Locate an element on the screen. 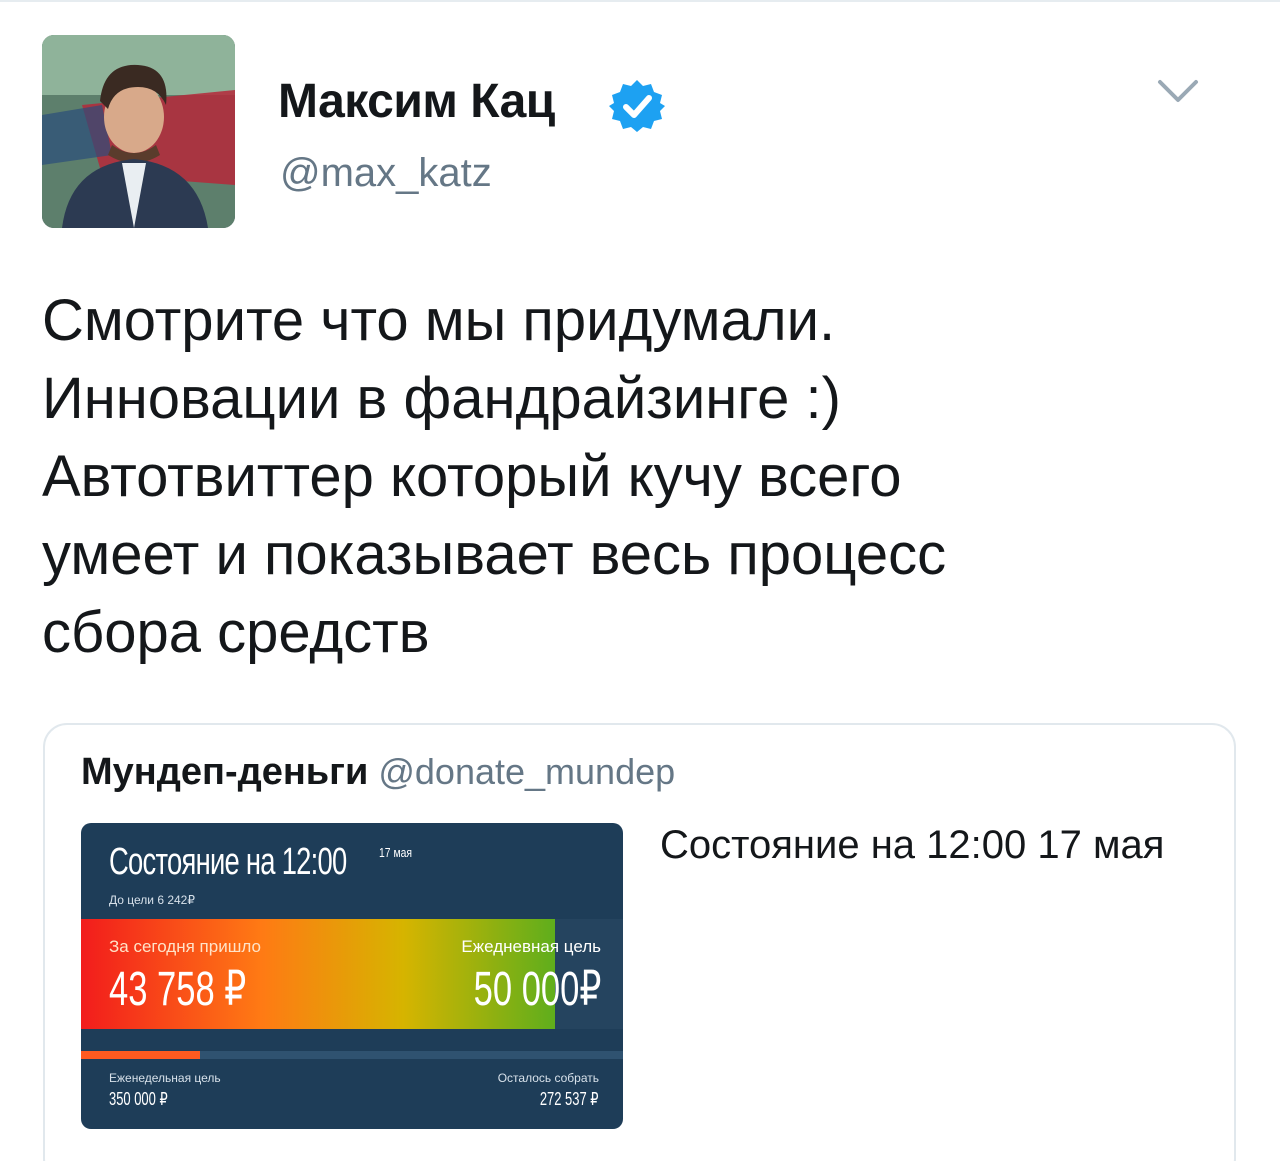 This screenshot has width=1280, height=1161. image-title: Состояние на 12:00 is located at coordinates (228, 862).